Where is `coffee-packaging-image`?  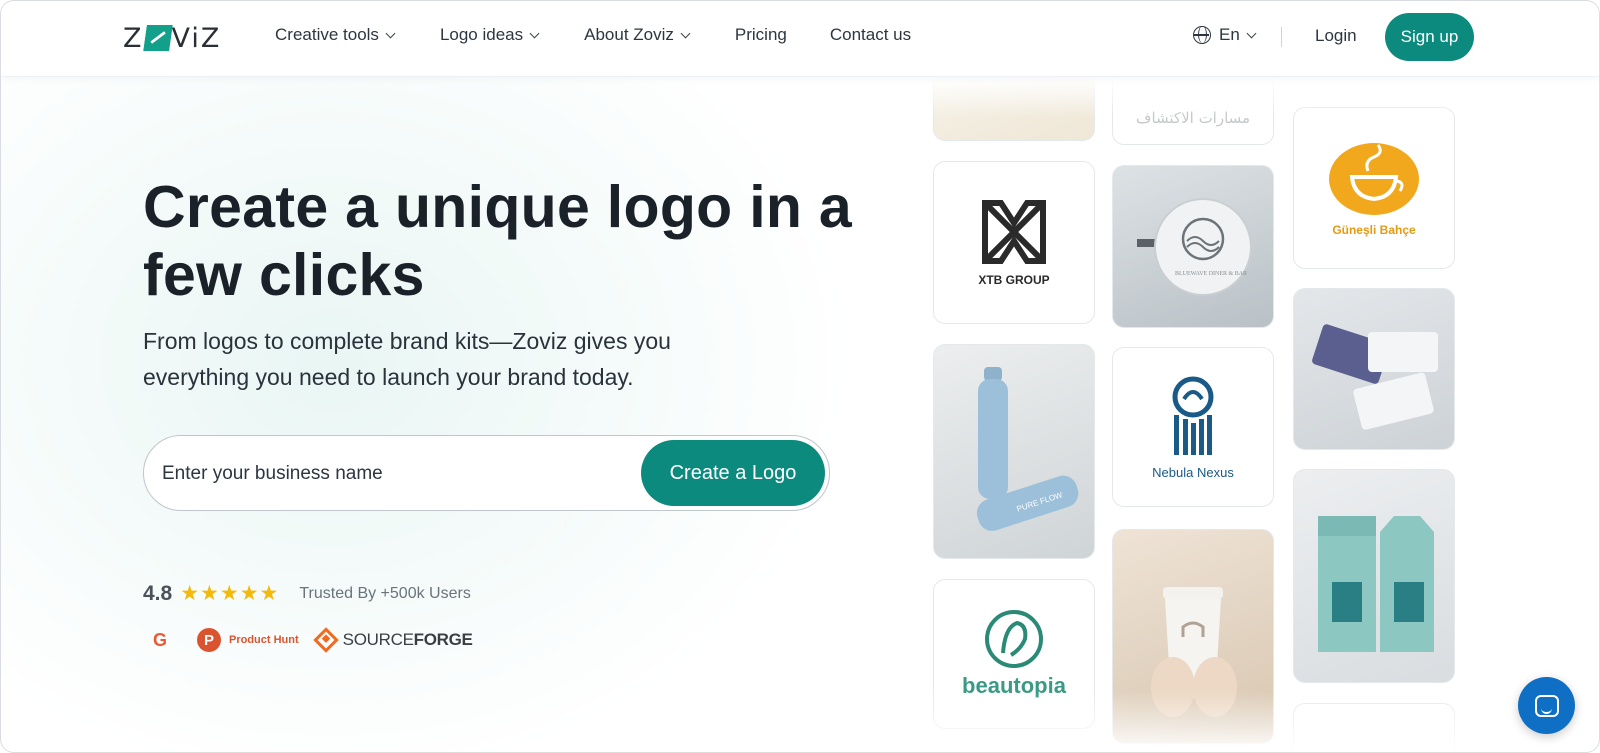
coffee-packaging-image is located at coordinates (1376, 584).